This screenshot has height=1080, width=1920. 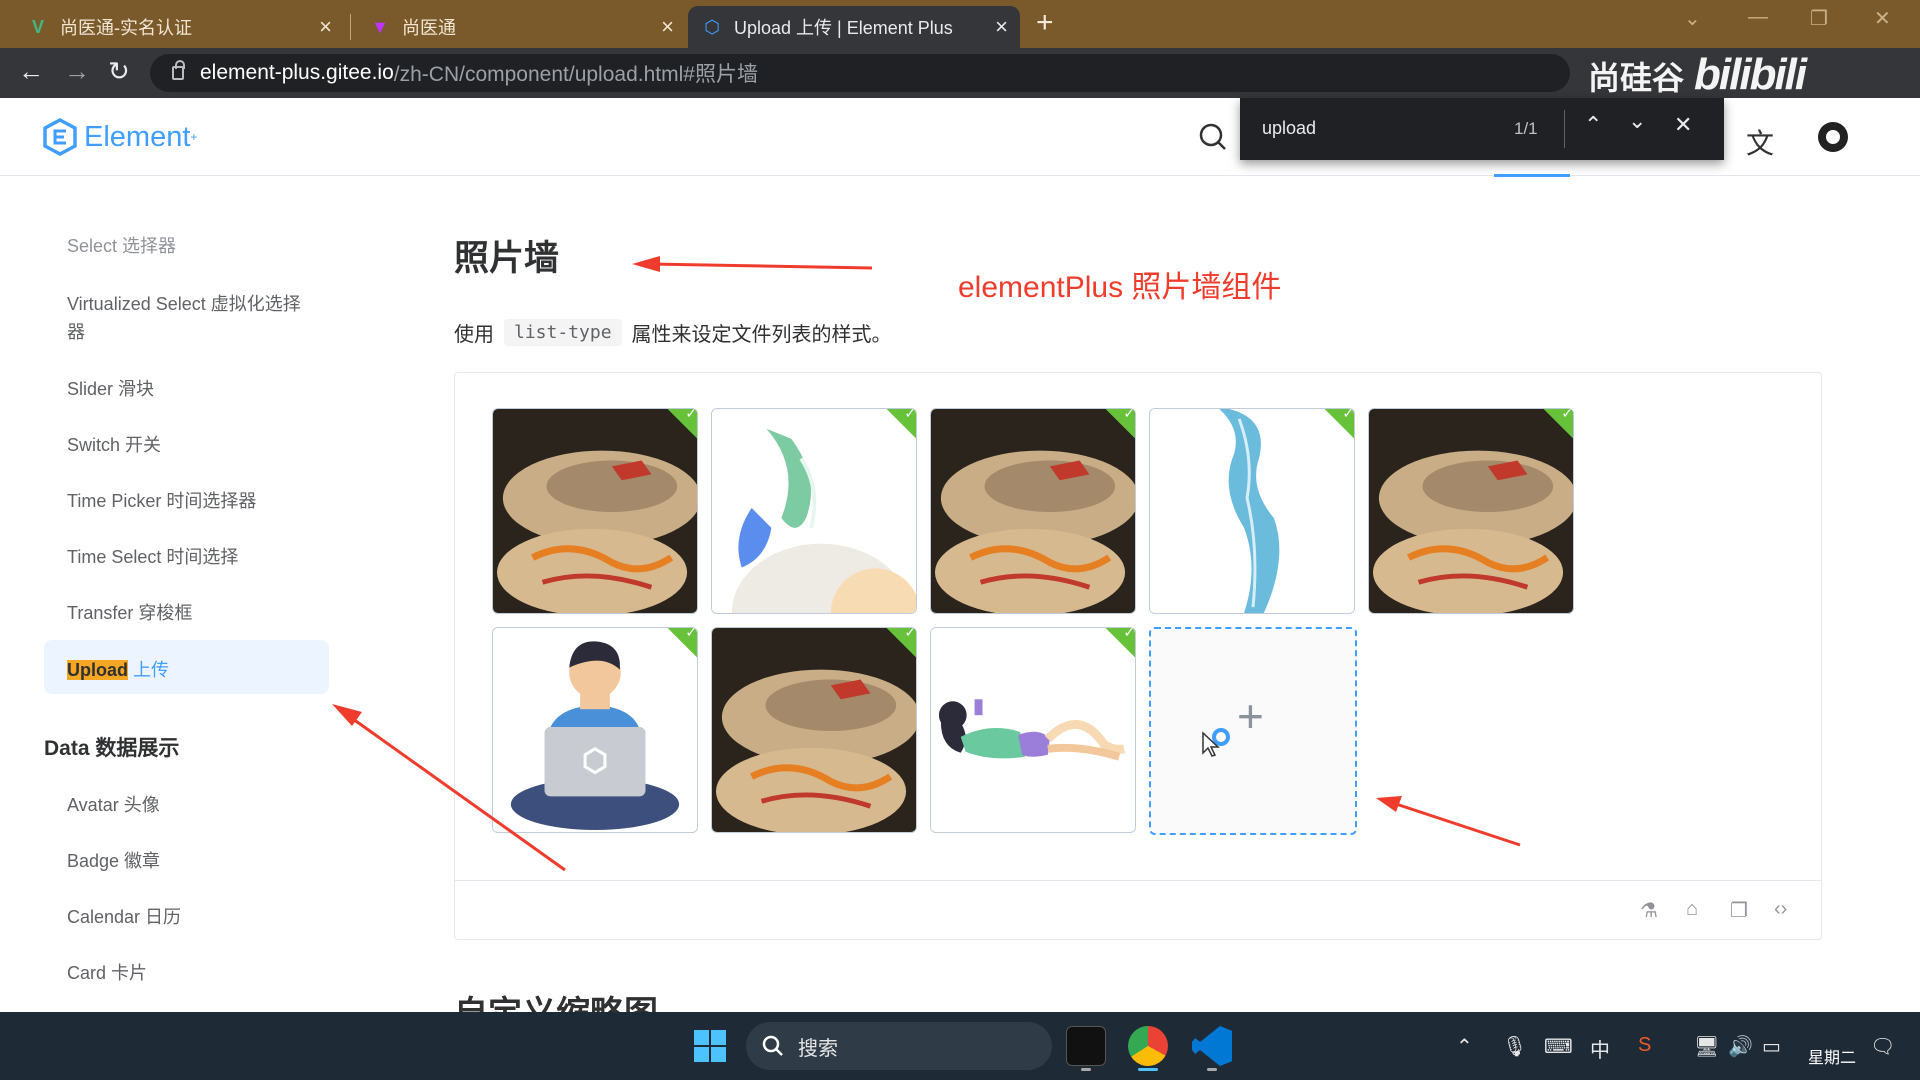 What do you see at coordinates (1882, 1046) in the screenshot?
I see `notification-icon: 🗨` at bounding box center [1882, 1046].